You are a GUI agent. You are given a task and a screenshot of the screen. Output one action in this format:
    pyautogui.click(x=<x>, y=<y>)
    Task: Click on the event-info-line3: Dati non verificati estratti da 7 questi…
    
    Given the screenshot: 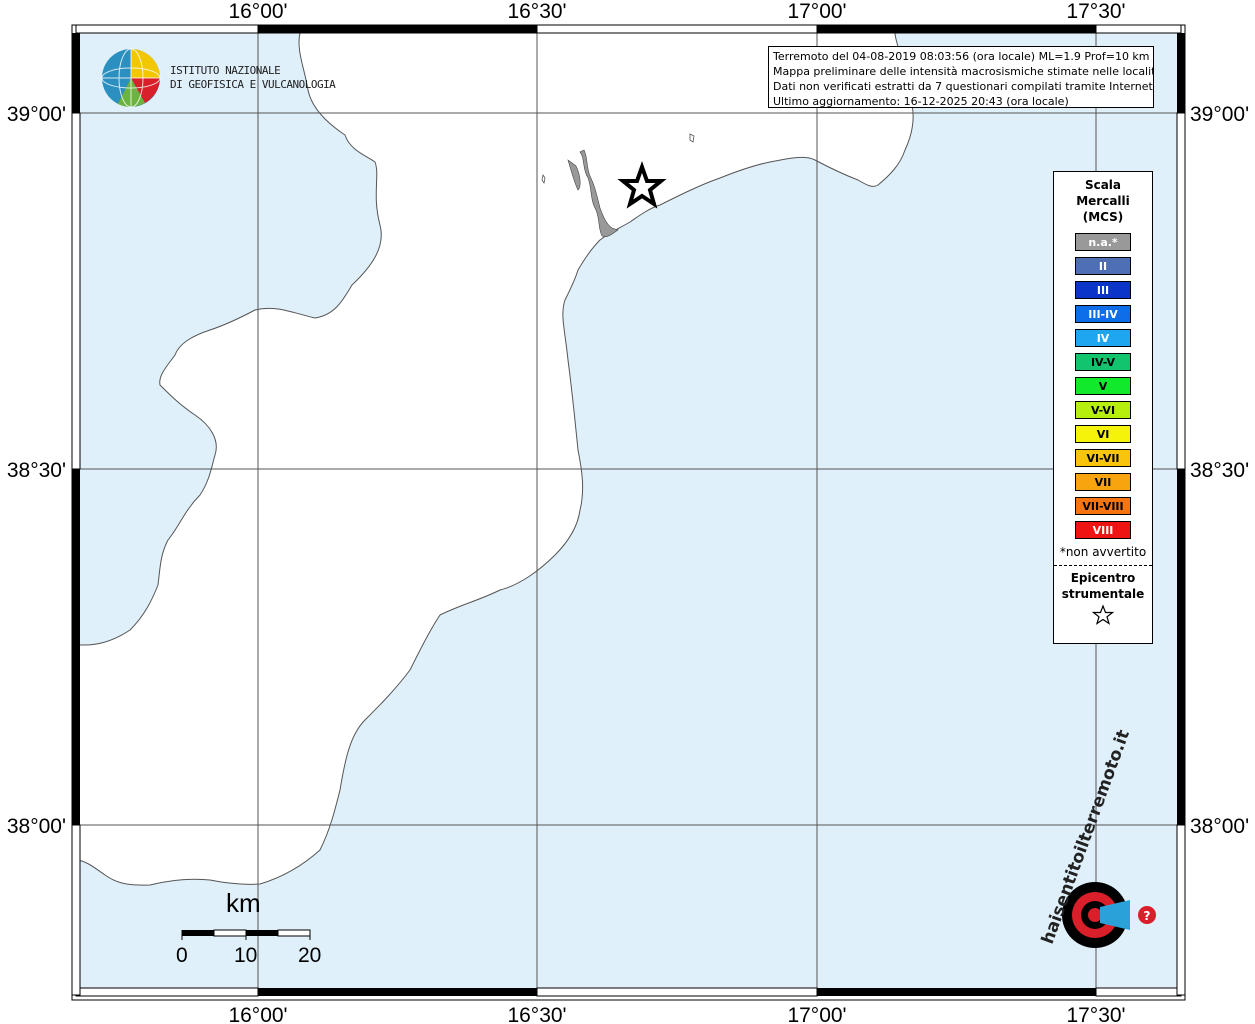 What is the action you would take?
    pyautogui.click(x=963, y=86)
    